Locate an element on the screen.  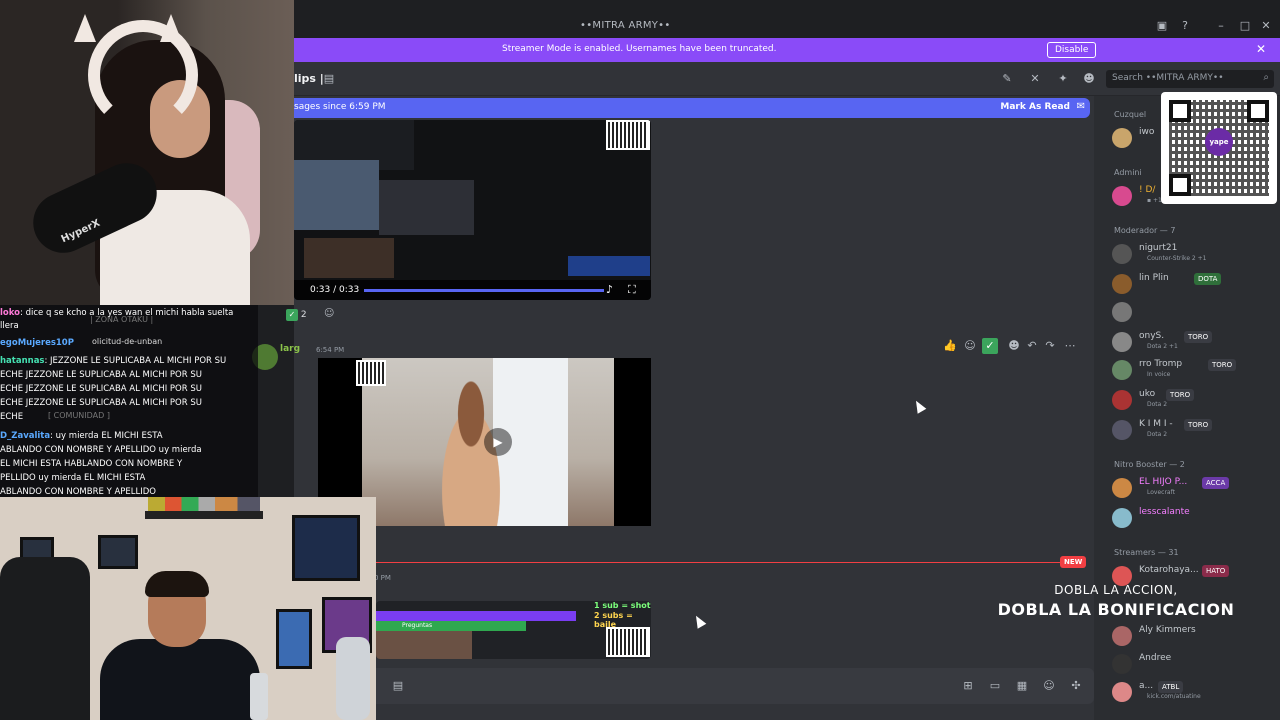
gif-icon: ▭ is located at coordinates (995, 686).